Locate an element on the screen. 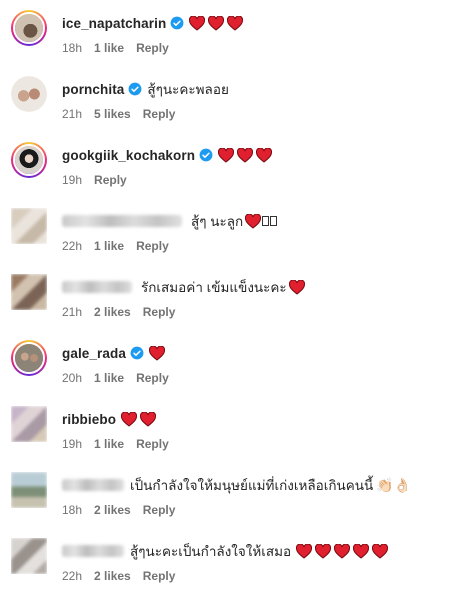  username: pornchita is located at coordinates (93, 89).